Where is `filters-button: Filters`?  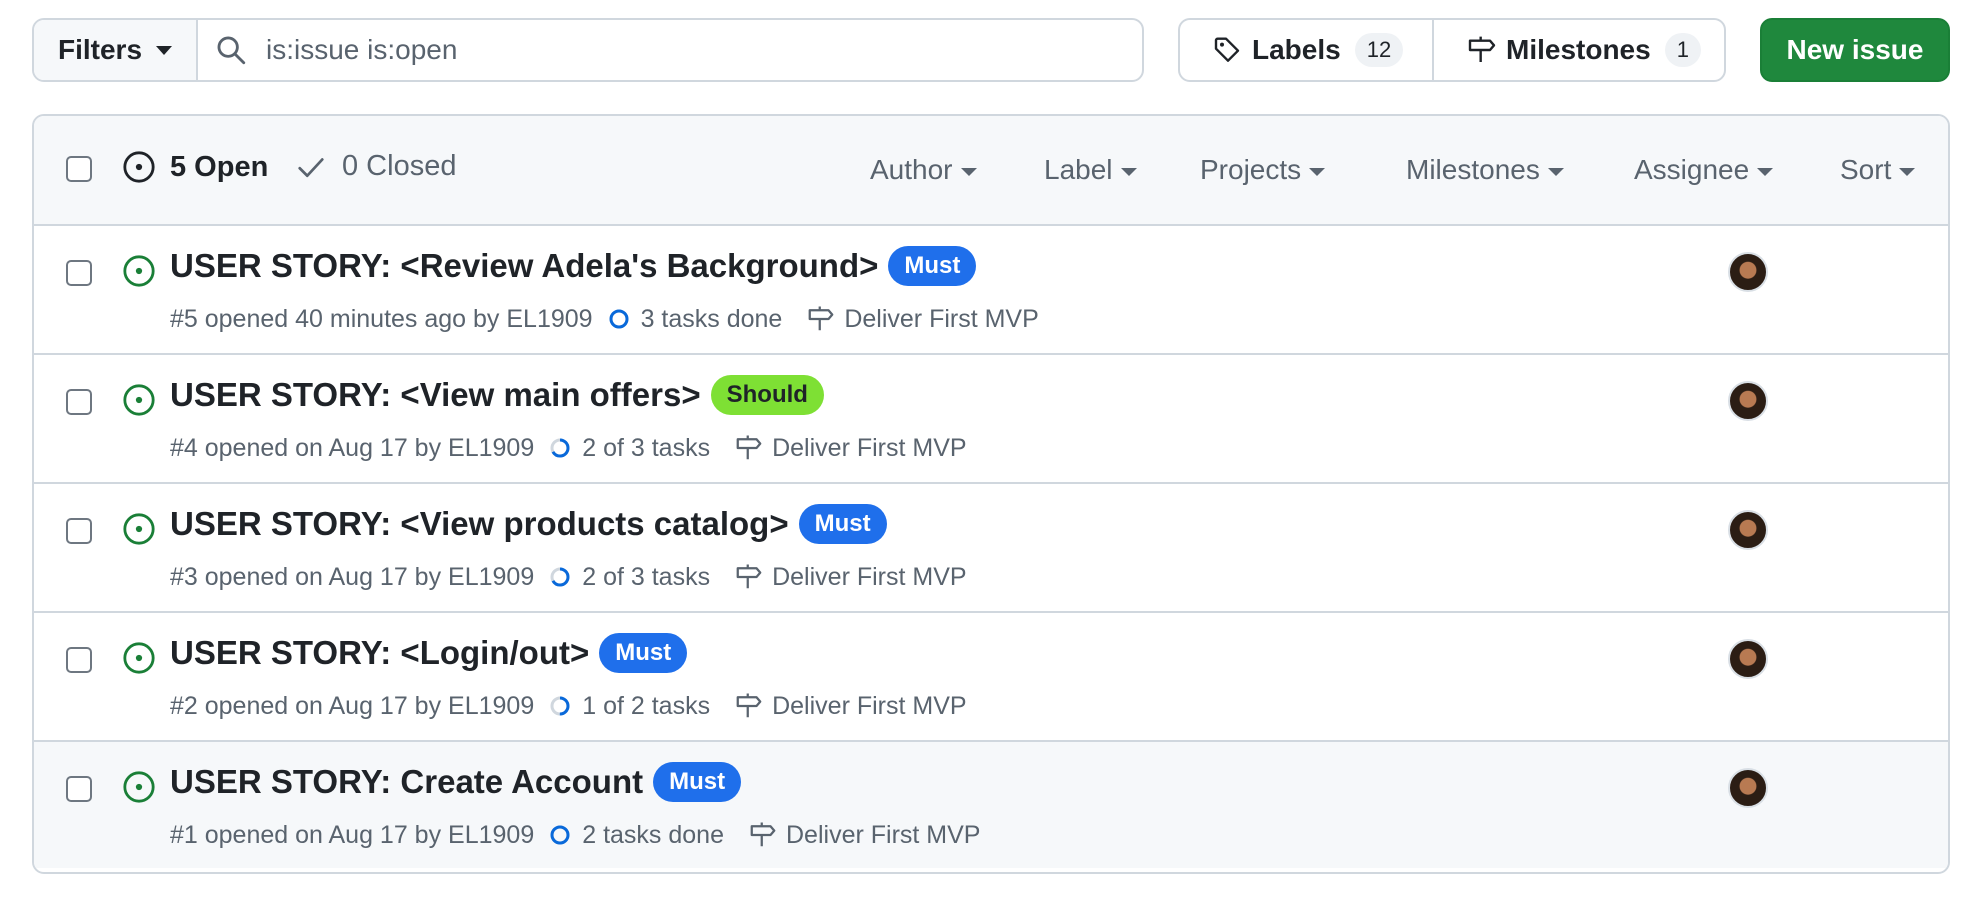 filters-button: Filters is located at coordinates (116, 50).